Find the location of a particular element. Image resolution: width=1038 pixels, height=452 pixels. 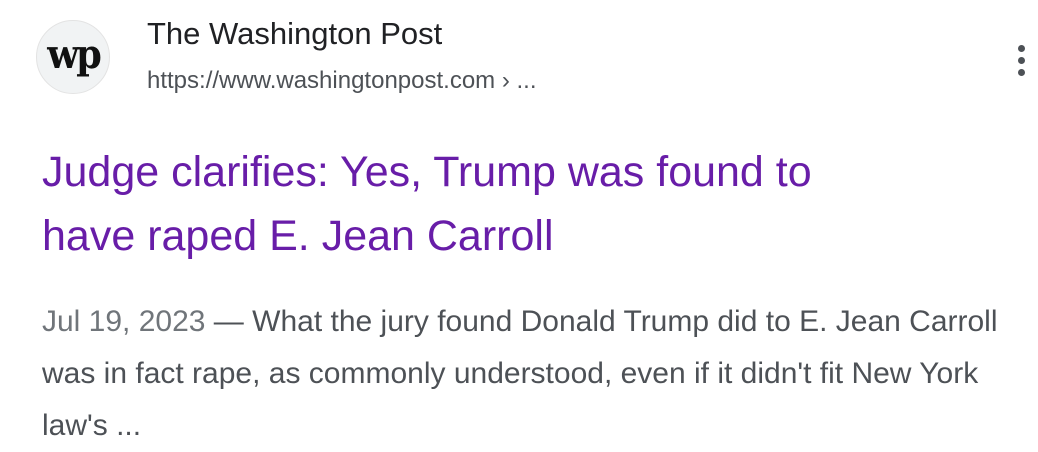

site-name: The Washington Post is located at coordinates (294, 34).